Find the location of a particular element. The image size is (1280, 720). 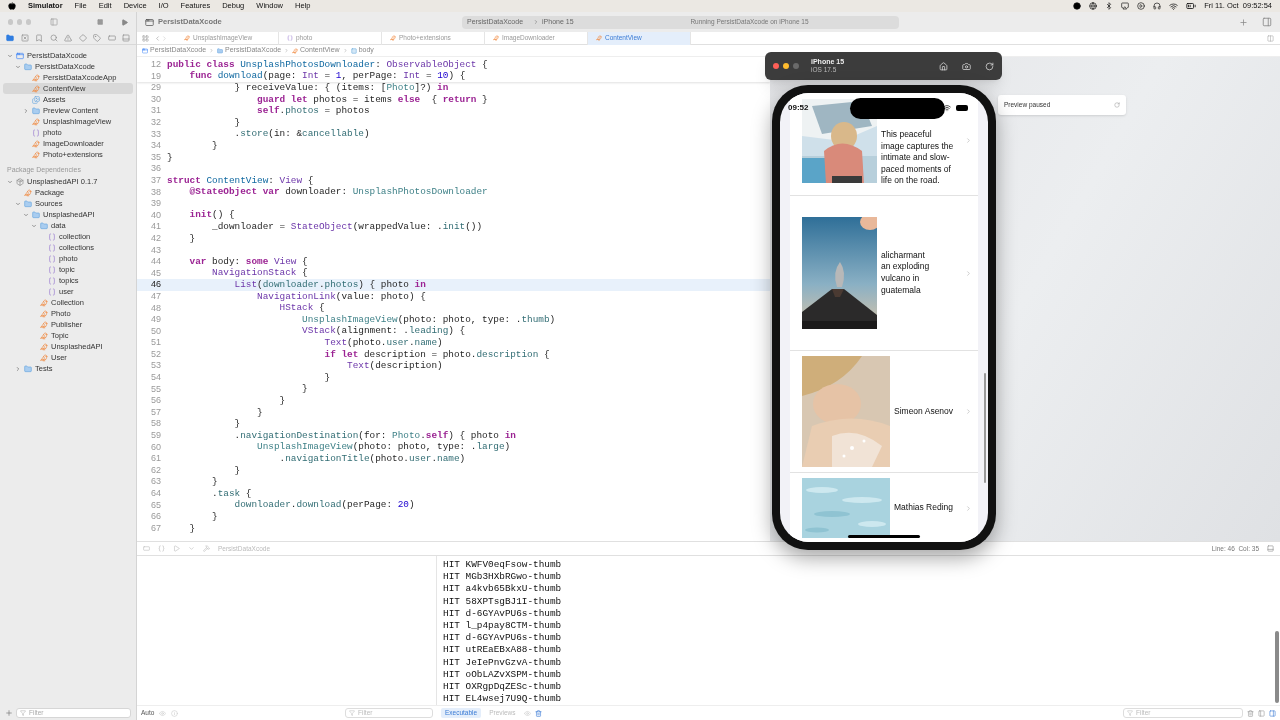

apple-icon is located at coordinates (12, 6).